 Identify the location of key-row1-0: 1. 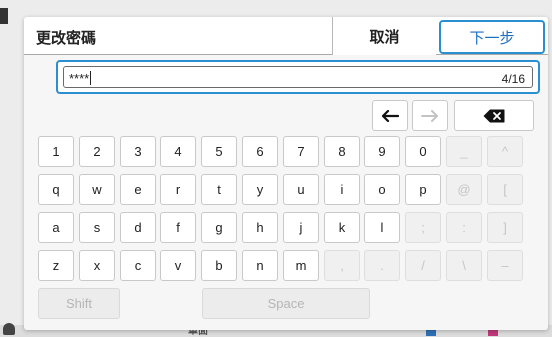
(56, 151).